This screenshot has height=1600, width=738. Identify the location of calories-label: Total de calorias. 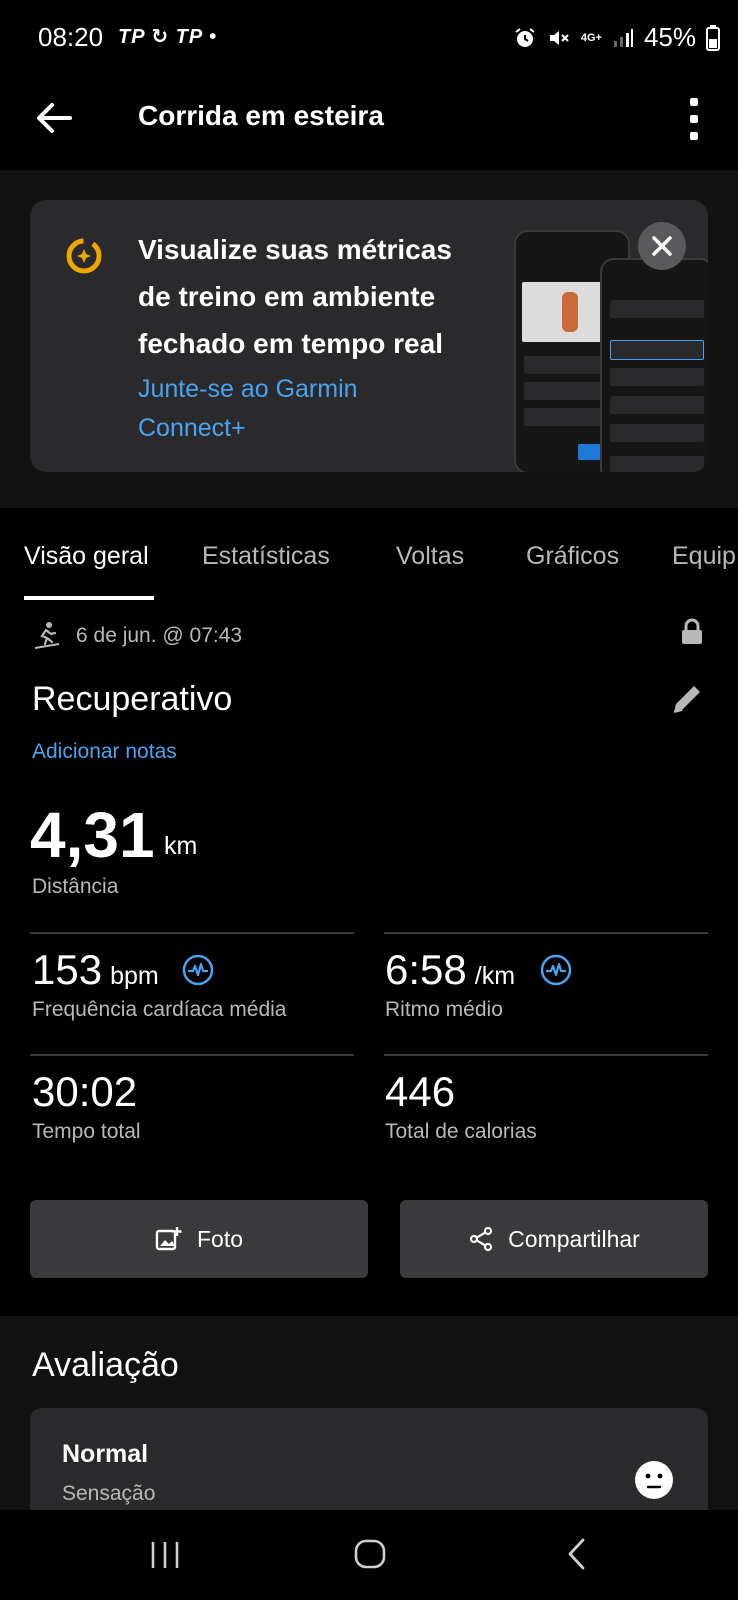
(461, 1131).